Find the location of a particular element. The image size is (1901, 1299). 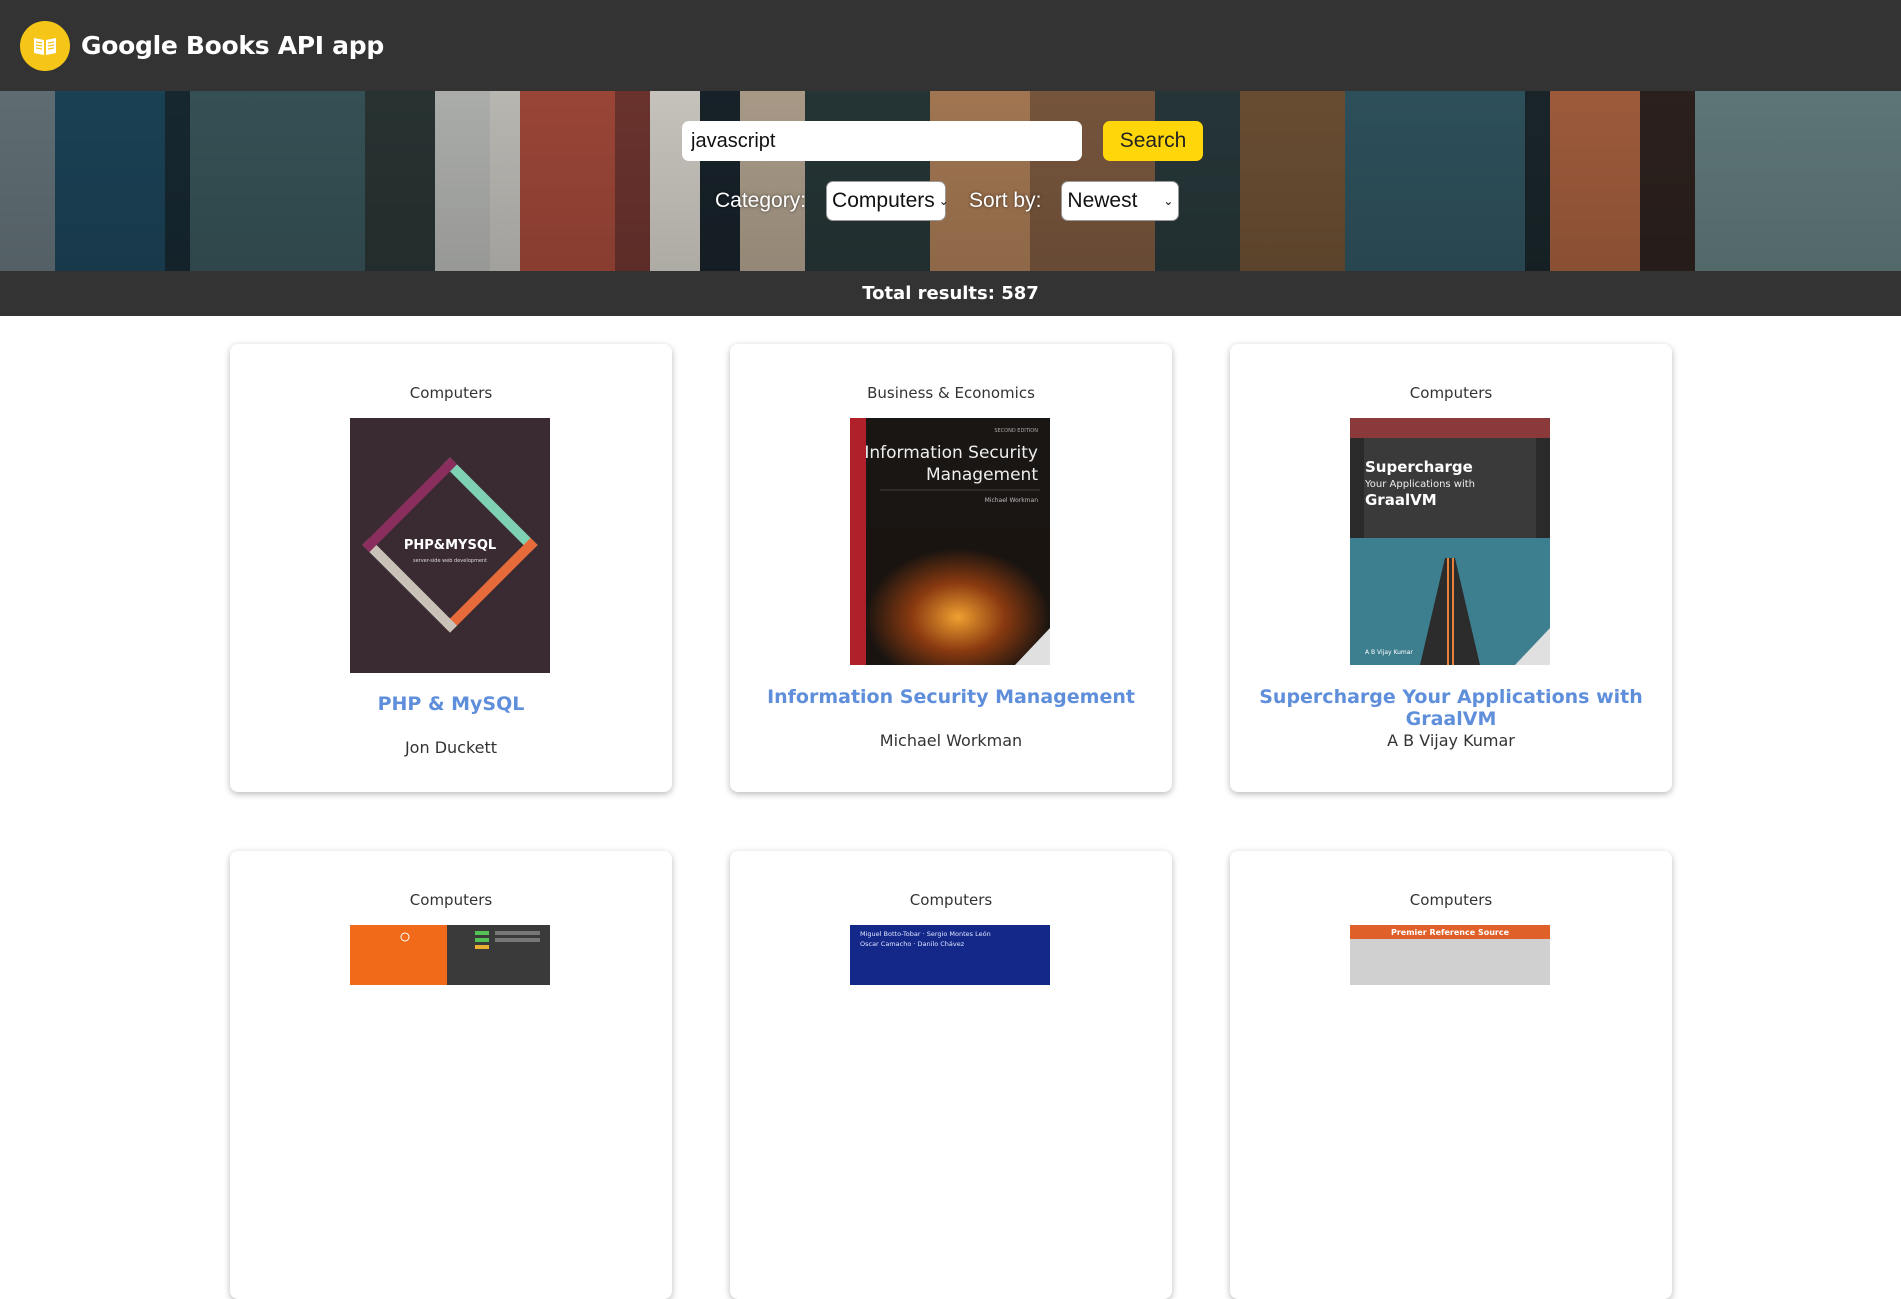

cover-title-line1: Information Security is located at coordinates (951, 453).